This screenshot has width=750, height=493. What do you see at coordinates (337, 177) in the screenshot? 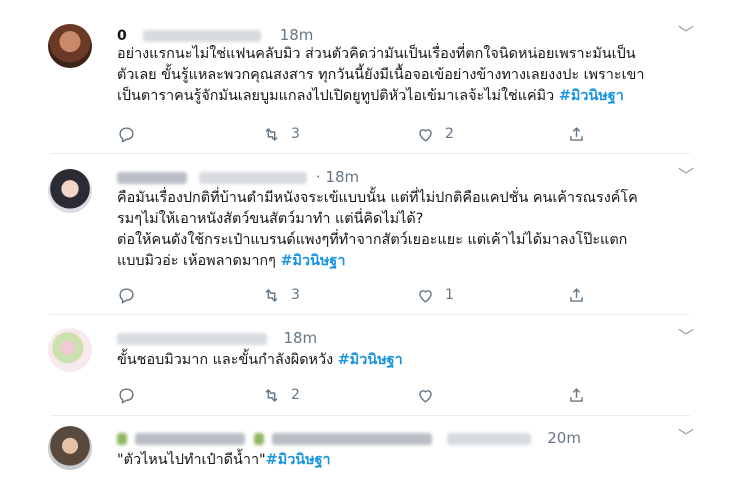
I see `tweet-time: · 18m` at bounding box center [337, 177].